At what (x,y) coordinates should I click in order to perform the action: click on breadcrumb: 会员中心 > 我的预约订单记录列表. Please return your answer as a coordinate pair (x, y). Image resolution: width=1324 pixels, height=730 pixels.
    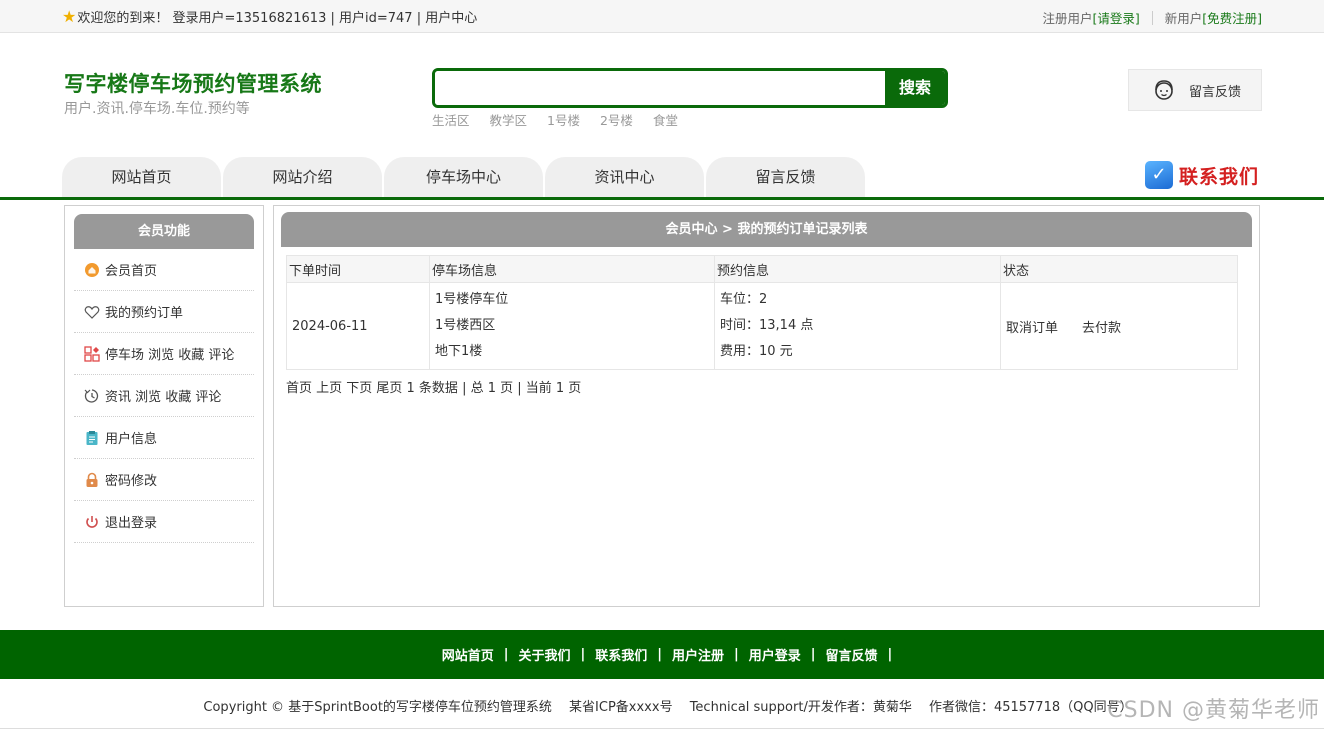
    Looking at the image, I should click on (766, 229).